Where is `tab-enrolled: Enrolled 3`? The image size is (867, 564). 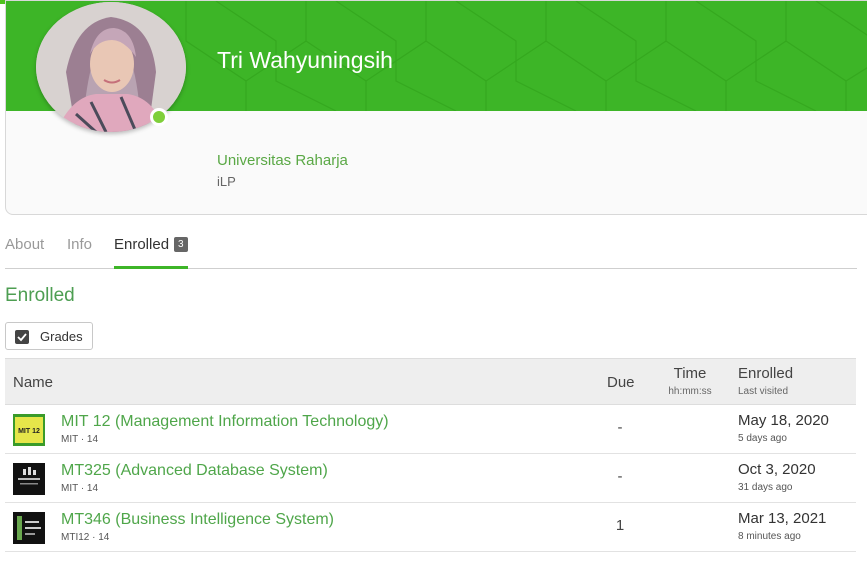
tab-enrolled: Enrolled 3 is located at coordinates (151, 252).